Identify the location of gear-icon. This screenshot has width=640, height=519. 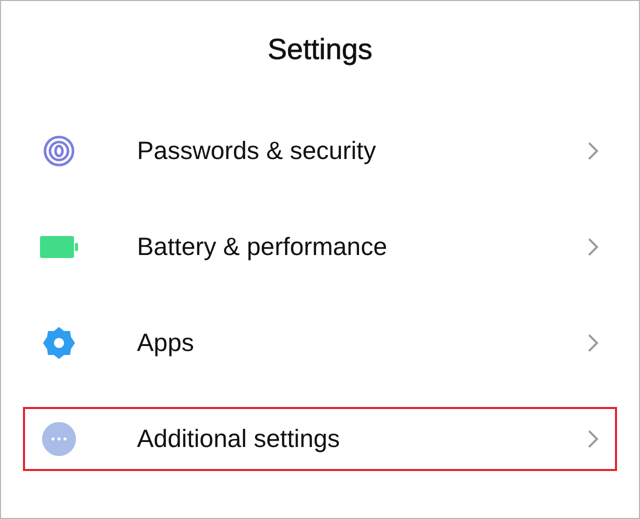
(59, 343).